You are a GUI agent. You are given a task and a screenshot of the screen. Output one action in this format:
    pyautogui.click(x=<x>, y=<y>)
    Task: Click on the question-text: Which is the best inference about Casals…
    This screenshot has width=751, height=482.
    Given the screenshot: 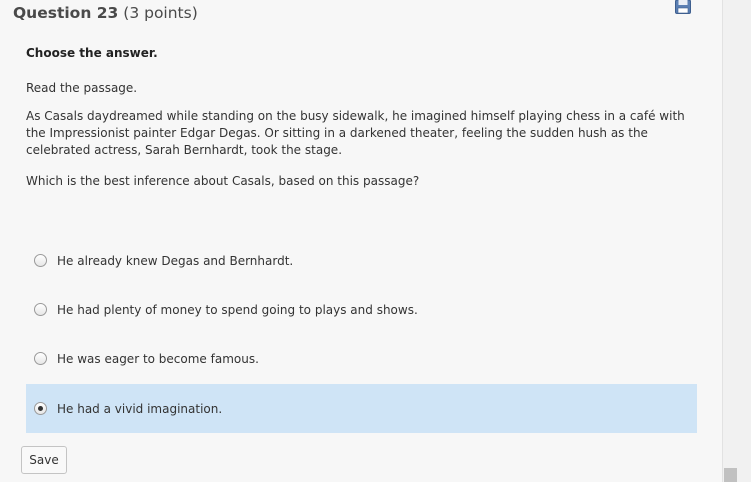 What is the action you would take?
    pyautogui.click(x=223, y=181)
    